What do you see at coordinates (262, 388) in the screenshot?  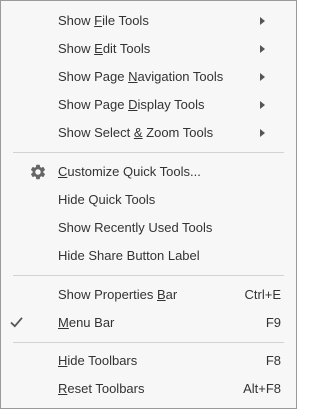 I see `shortcut-label: Alt+F8` at bounding box center [262, 388].